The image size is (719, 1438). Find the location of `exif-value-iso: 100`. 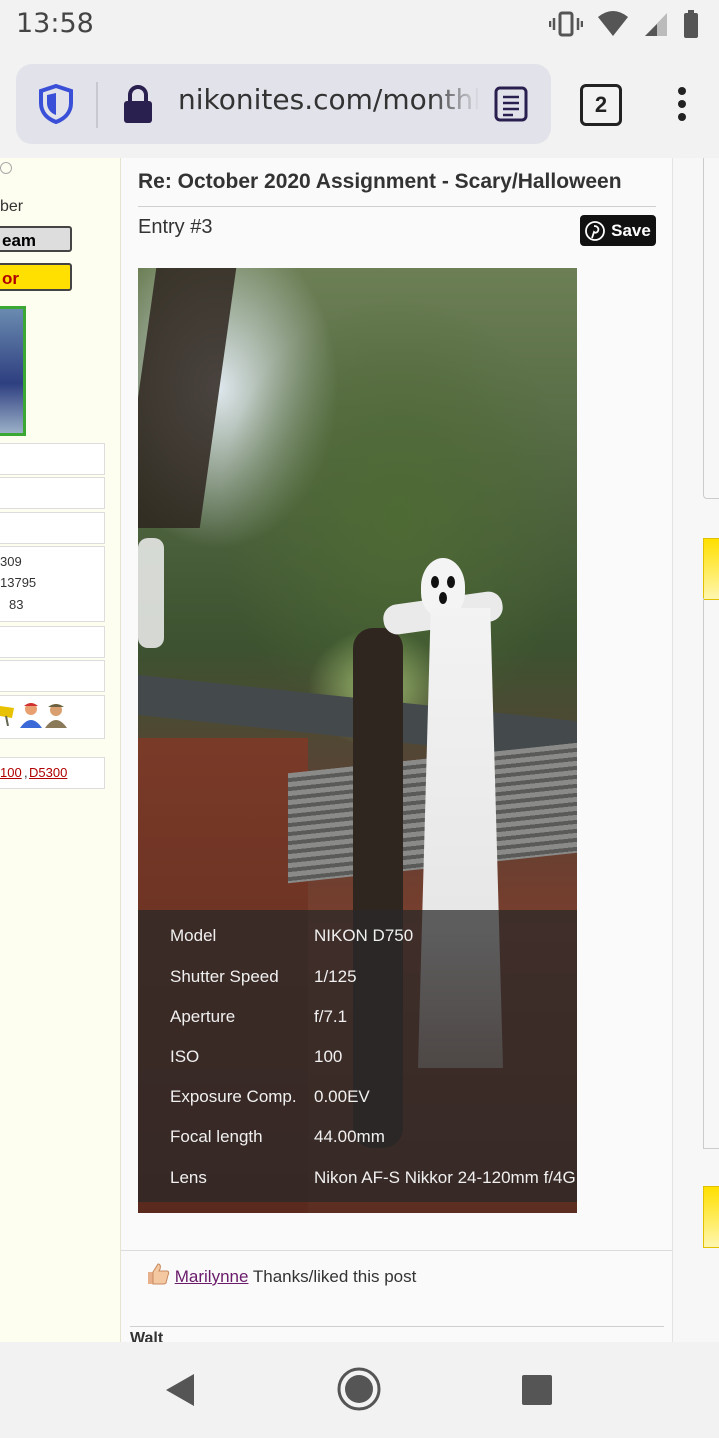

exif-value-iso: 100 is located at coordinates (328, 1056).